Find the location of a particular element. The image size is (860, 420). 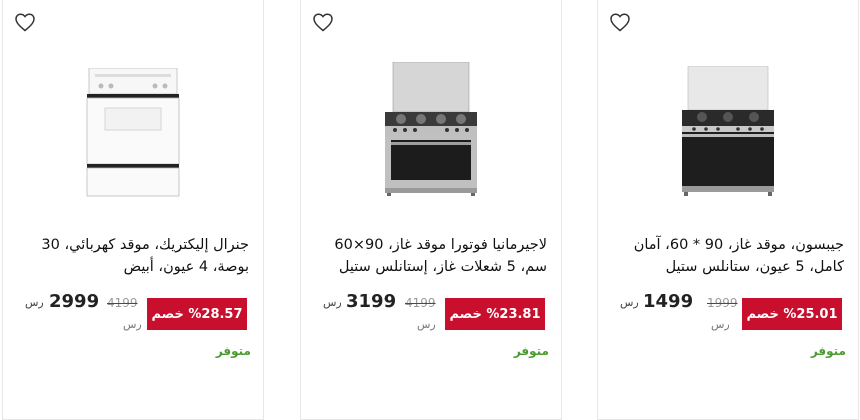

electric-stove-white-image is located at coordinates (133, 133).